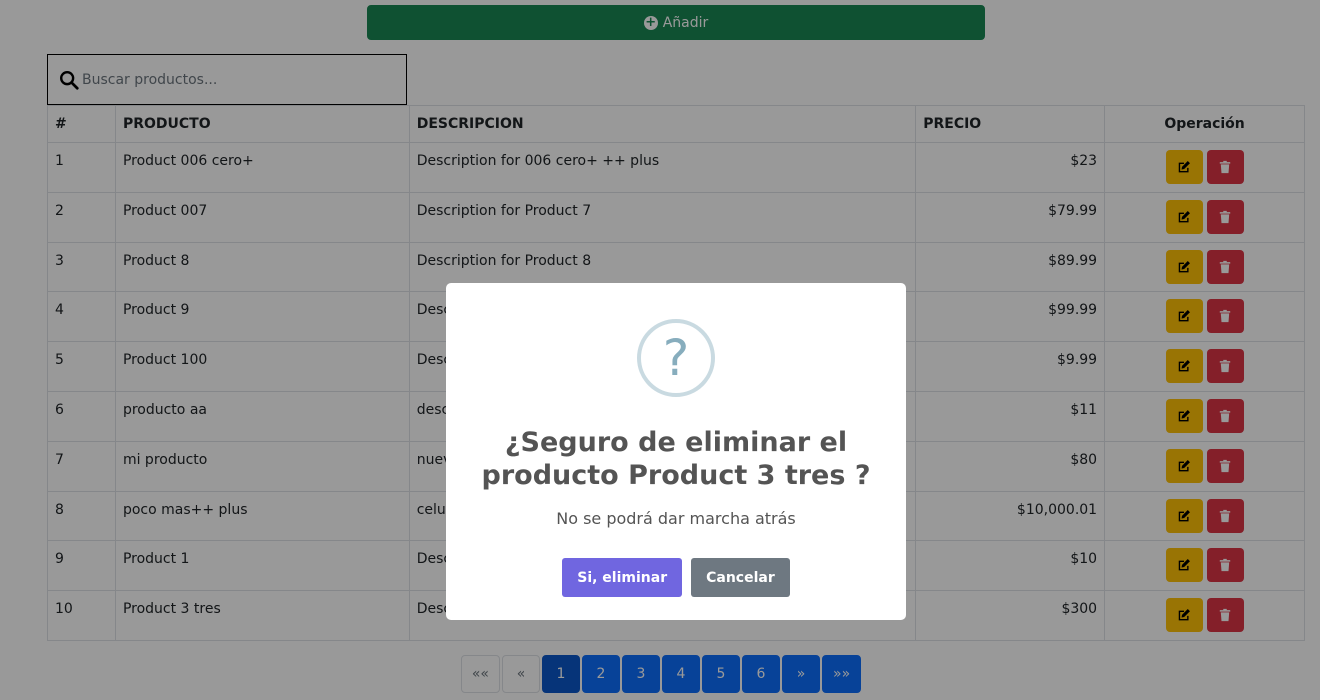  I want to click on cancel-button: Cancelar, so click(740, 577).